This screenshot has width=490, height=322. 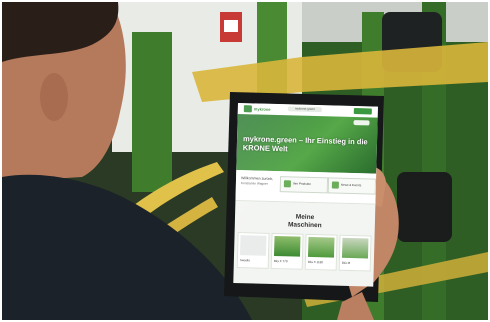 What do you see at coordinates (315, 262) in the screenshot?
I see `machine-caption: BiG X 1180` at bounding box center [315, 262].